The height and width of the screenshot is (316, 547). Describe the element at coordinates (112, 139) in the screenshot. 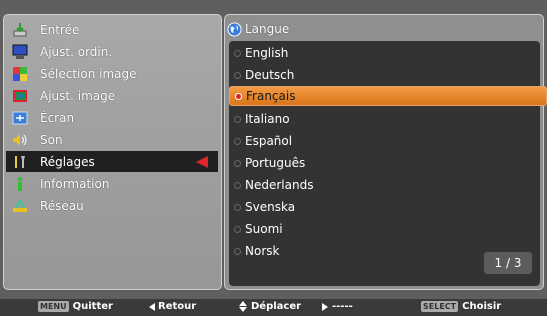

I see `menu-item-son: Son` at that location.